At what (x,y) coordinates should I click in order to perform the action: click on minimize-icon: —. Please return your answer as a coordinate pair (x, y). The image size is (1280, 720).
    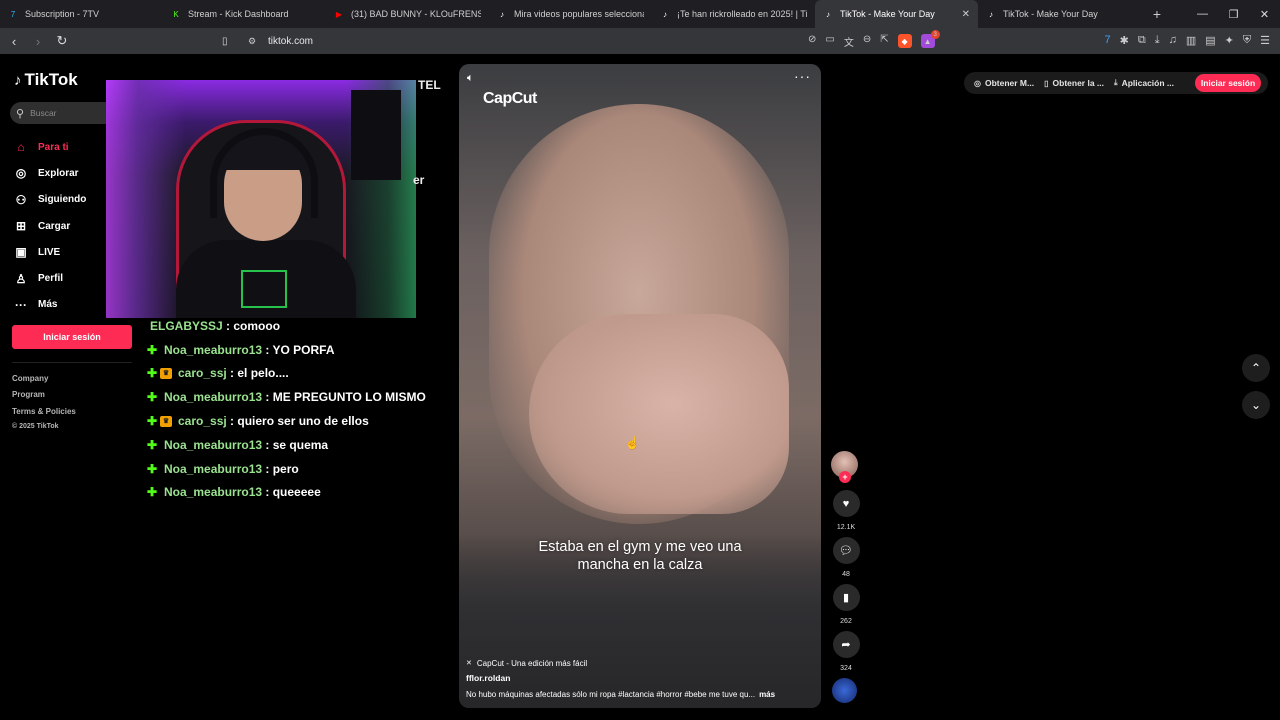
    Looking at the image, I should click on (1202, 14).